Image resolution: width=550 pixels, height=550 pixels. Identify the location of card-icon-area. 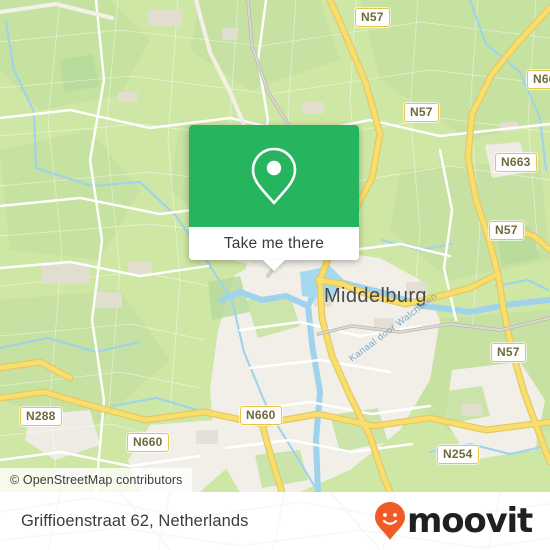
(274, 176).